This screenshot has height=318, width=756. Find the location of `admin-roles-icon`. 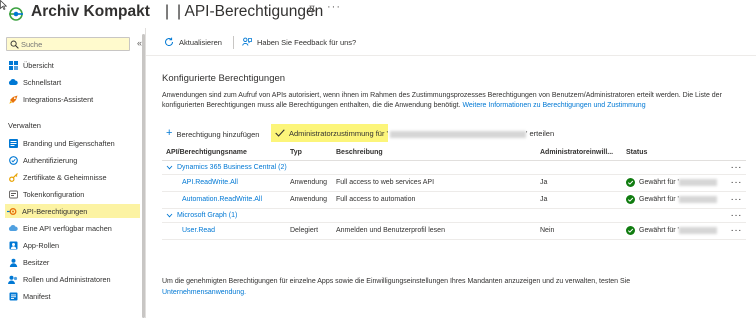

admin-roles-icon is located at coordinates (13, 279).